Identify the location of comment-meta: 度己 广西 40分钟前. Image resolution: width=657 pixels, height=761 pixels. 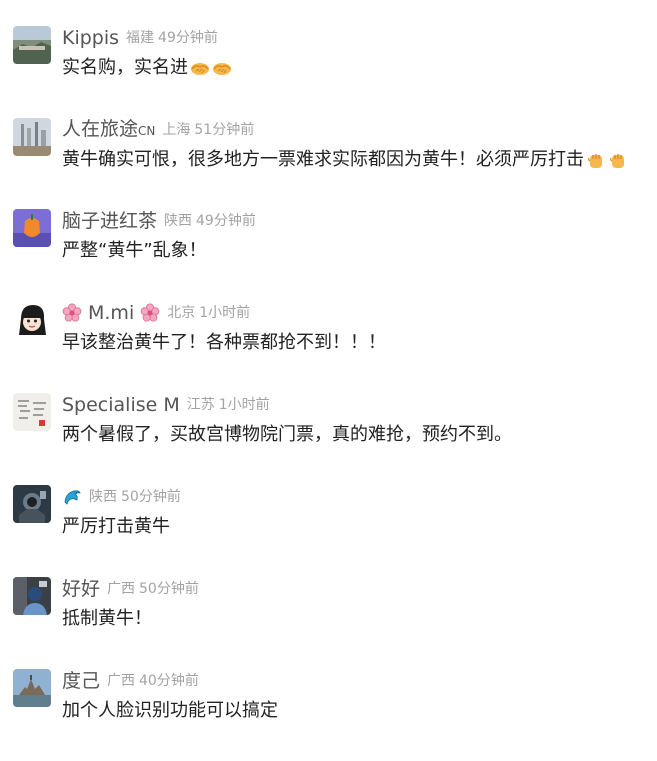
(130, 681).